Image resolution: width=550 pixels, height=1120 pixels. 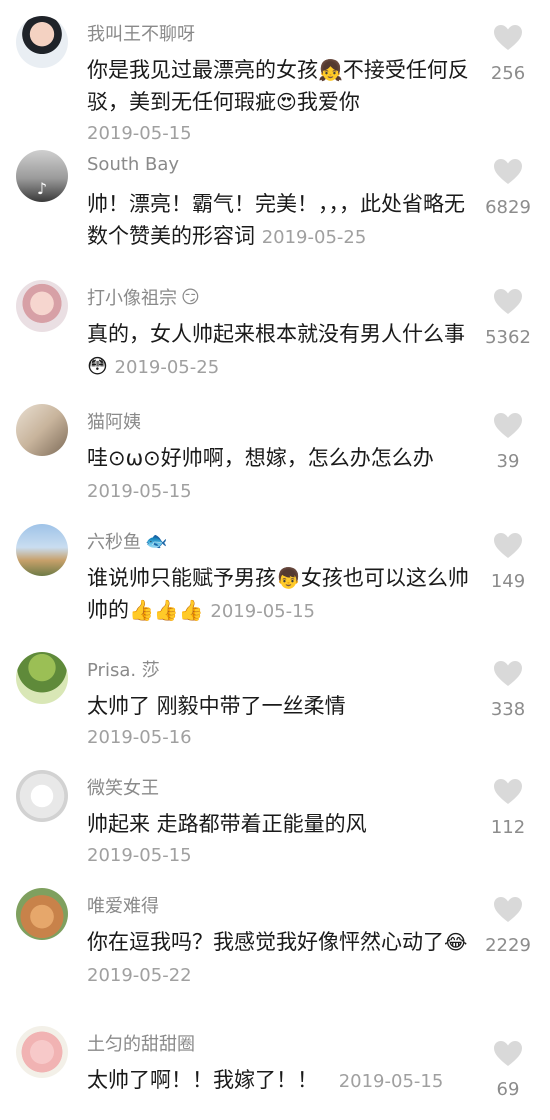 I want to click on comment-body: 哇⊙ω⊙好帅啊，想嫁，怎么办怎么办 2019-05-15, so click(x=285, y=475).